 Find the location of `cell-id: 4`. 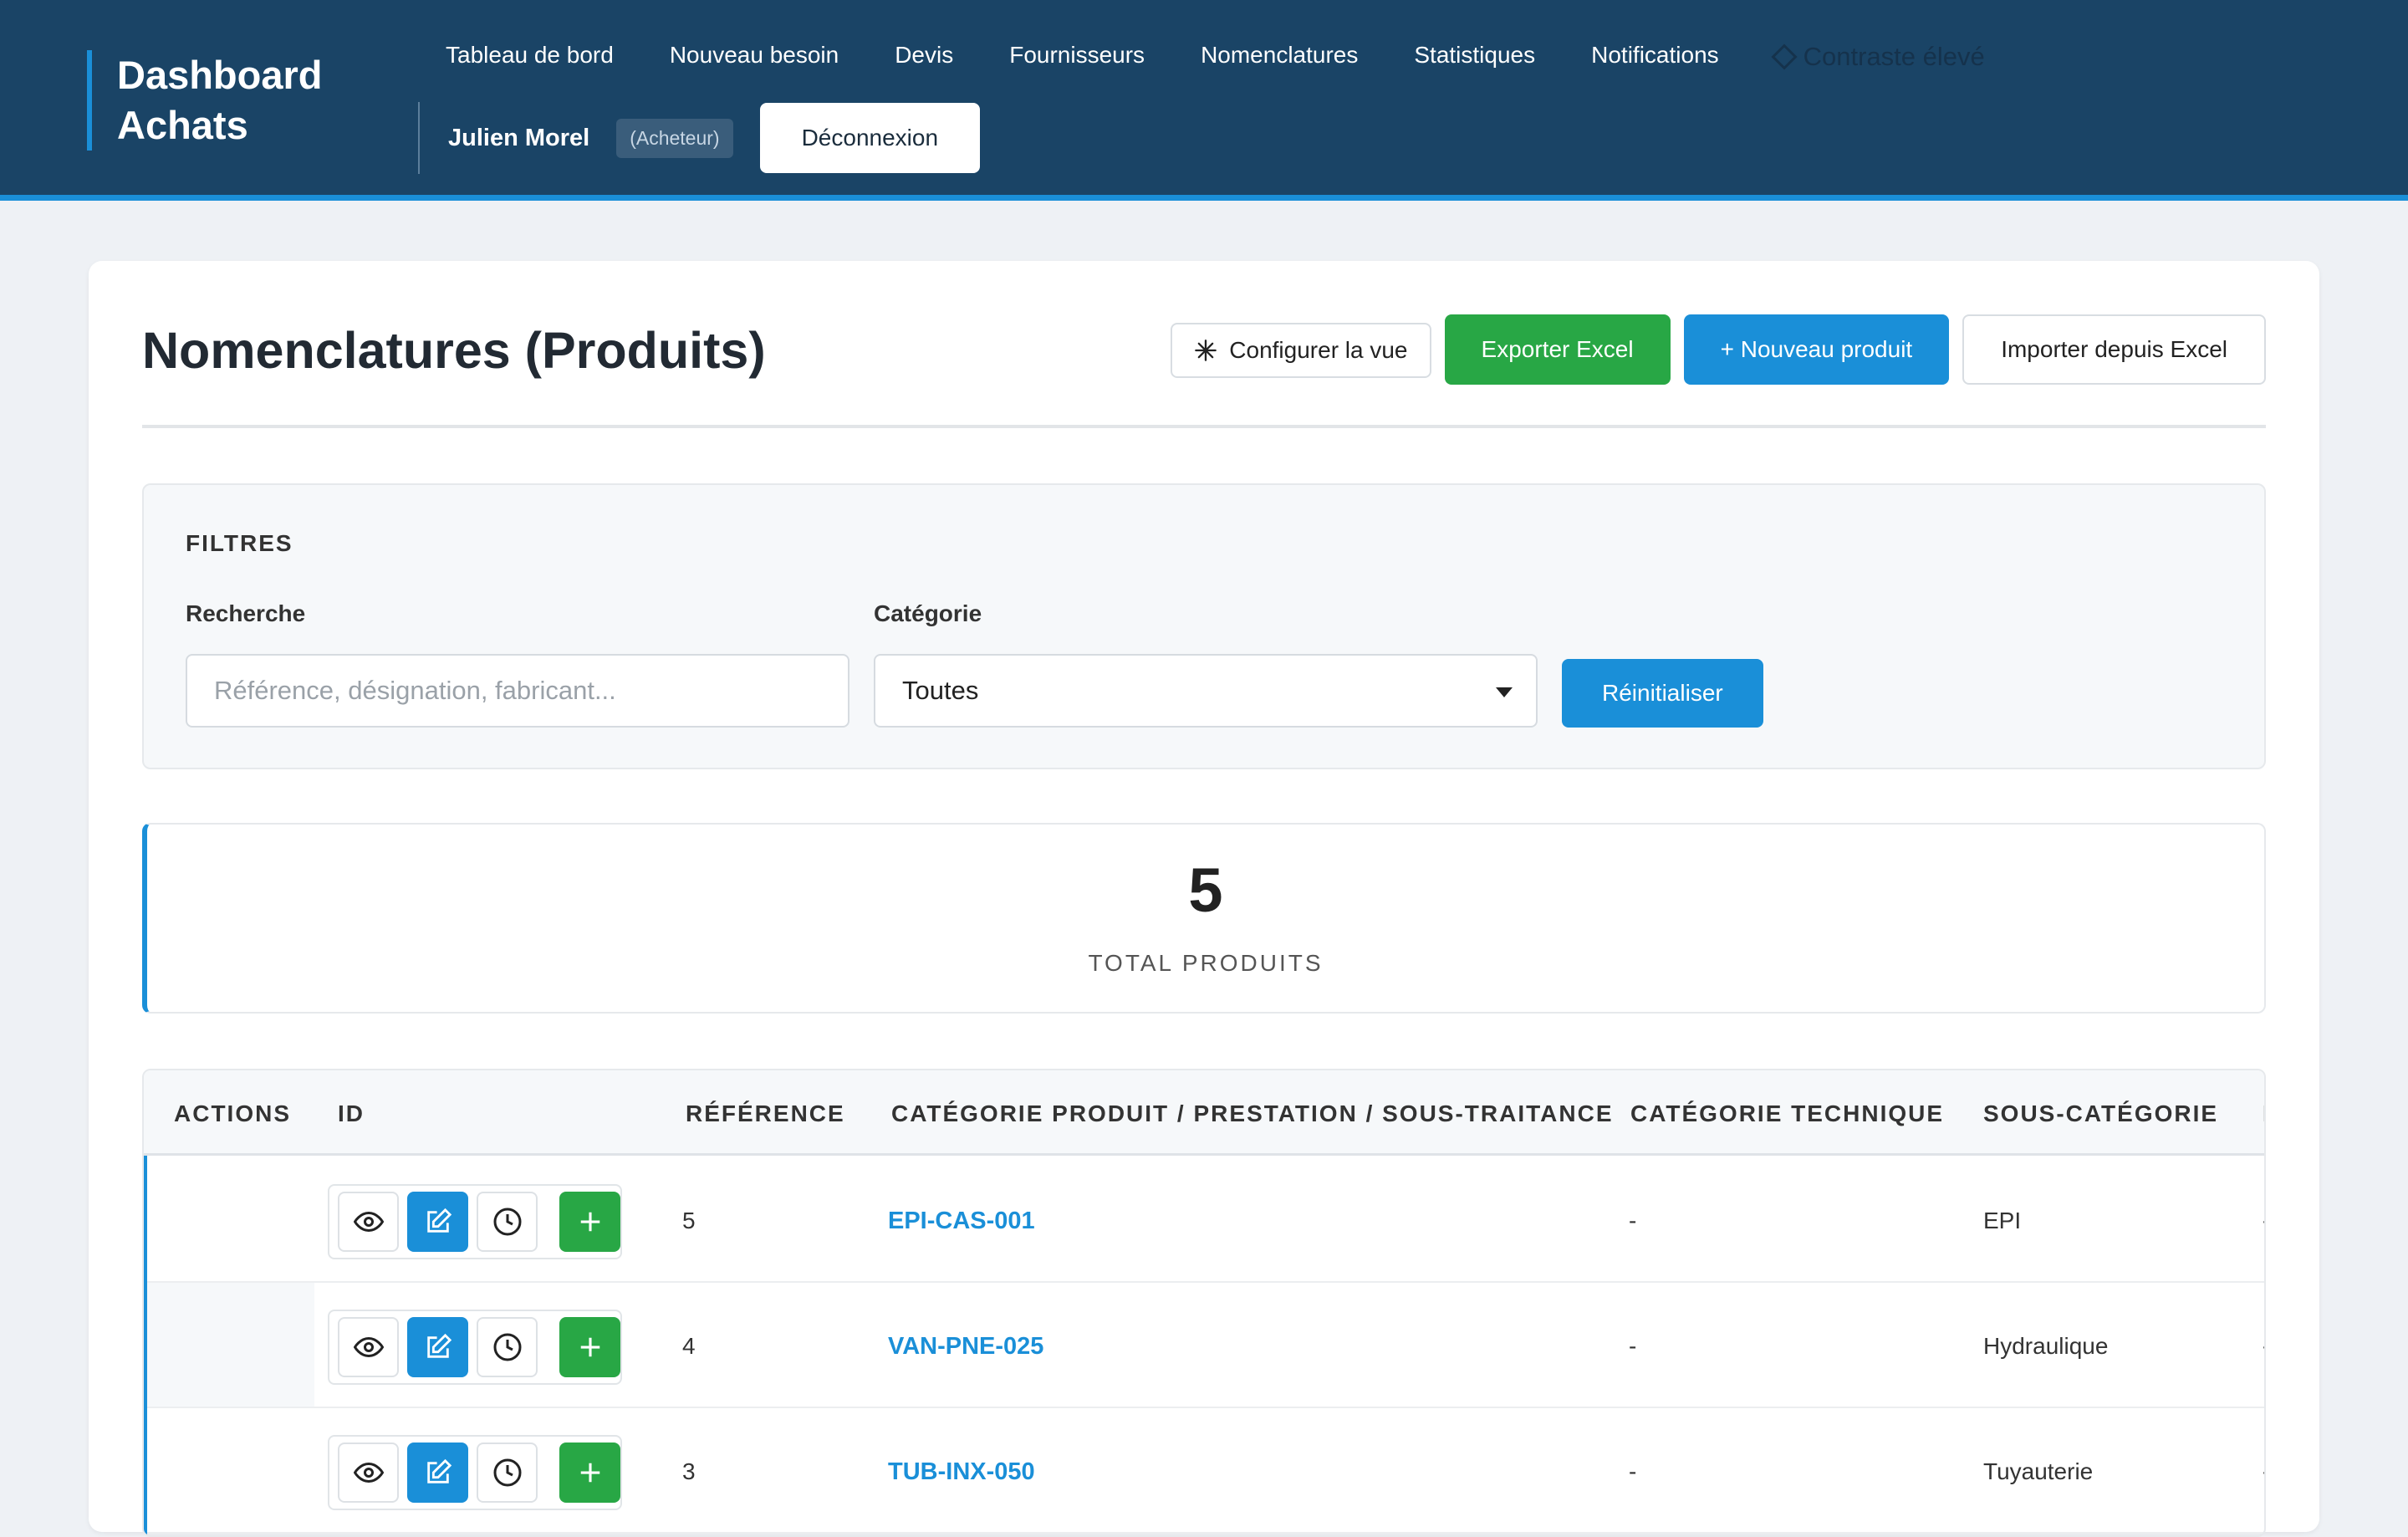

cell-id: 4 is located at coordinates (689, 1346).